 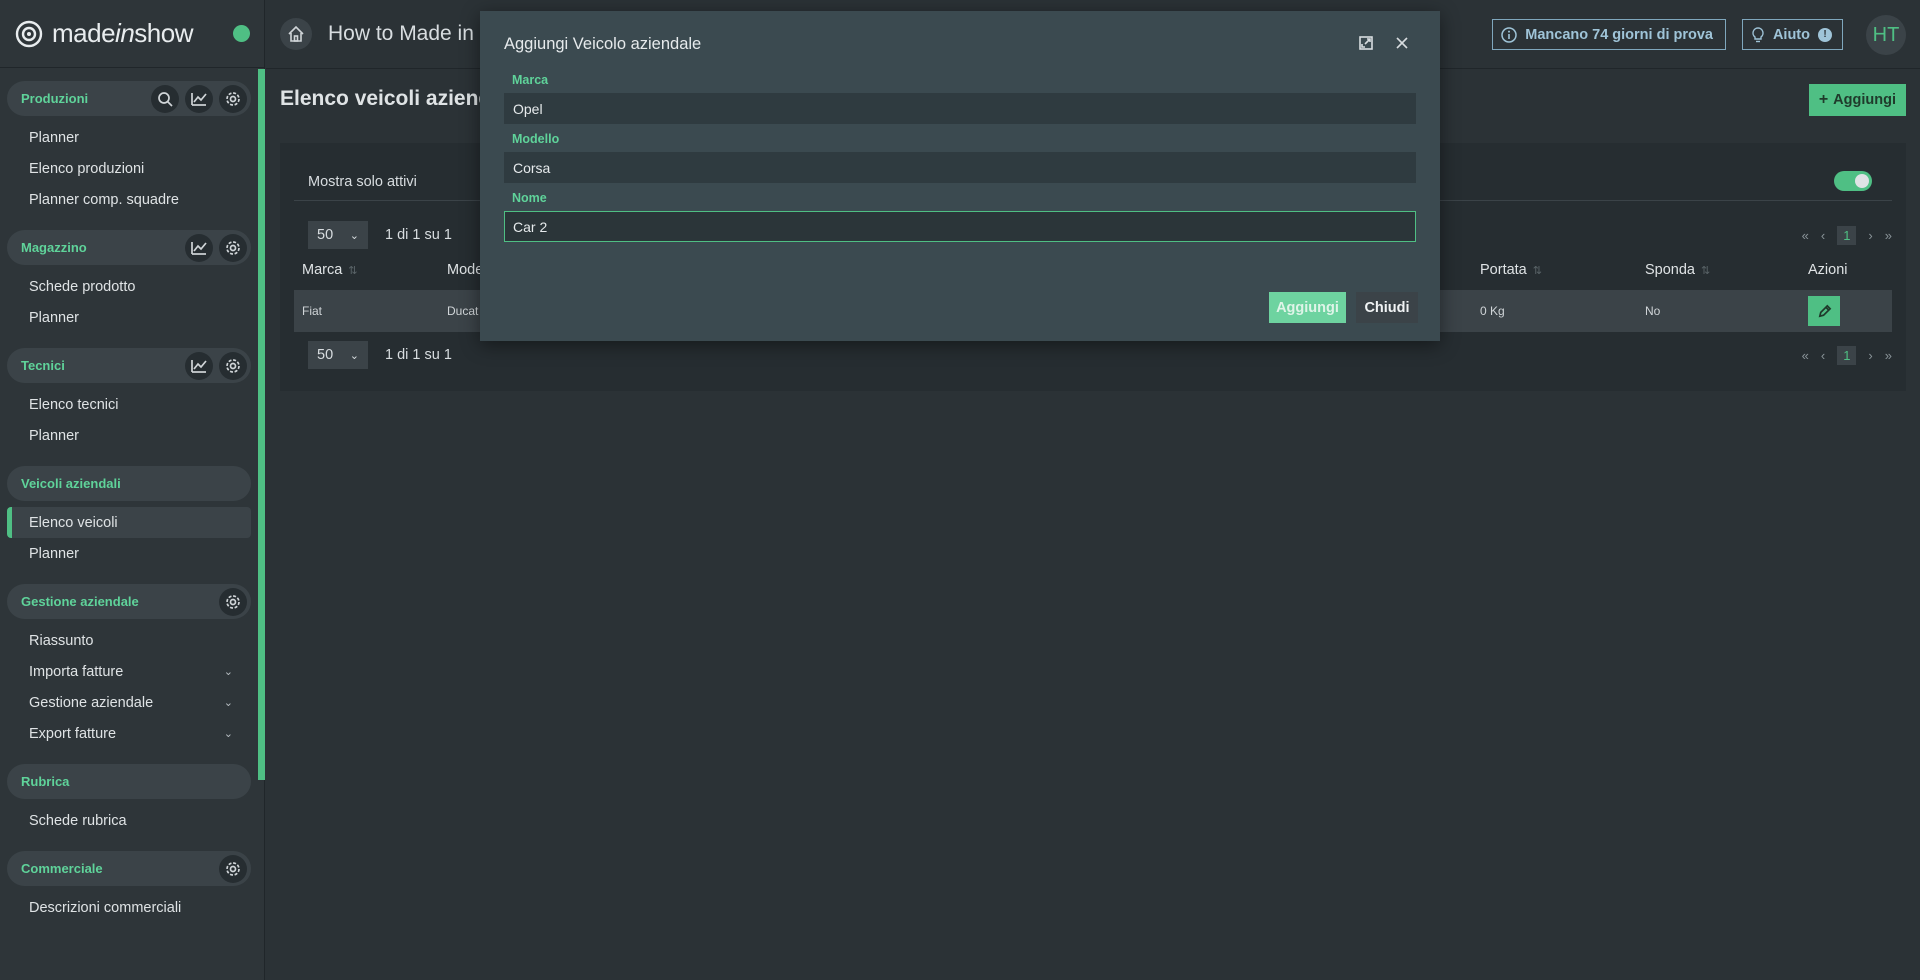 I want to click on sidebar-item-gestione-aziendale: Gestione aziendale ⌄, so click(x=129, y=702).